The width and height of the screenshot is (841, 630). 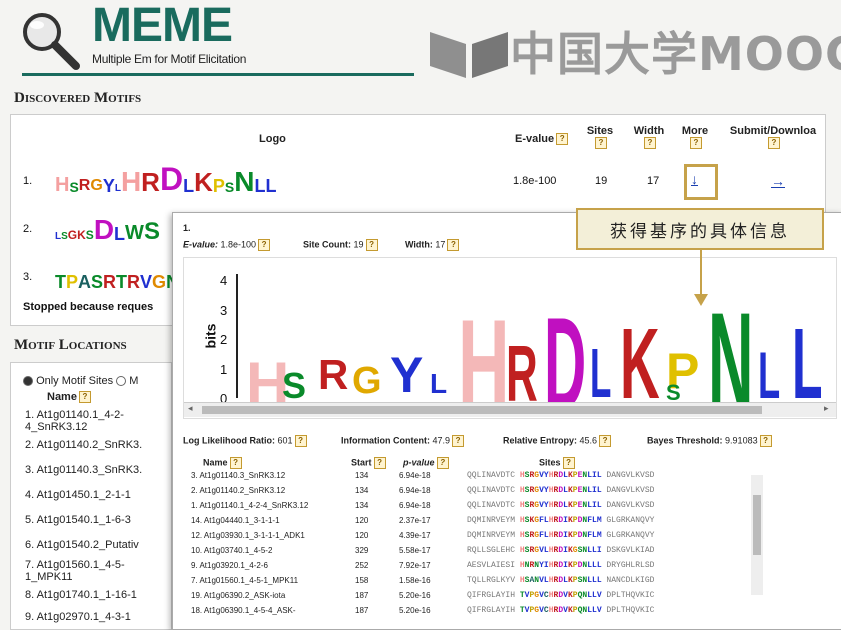 I want to click on submit-link: →, so click(x=778, y=181).